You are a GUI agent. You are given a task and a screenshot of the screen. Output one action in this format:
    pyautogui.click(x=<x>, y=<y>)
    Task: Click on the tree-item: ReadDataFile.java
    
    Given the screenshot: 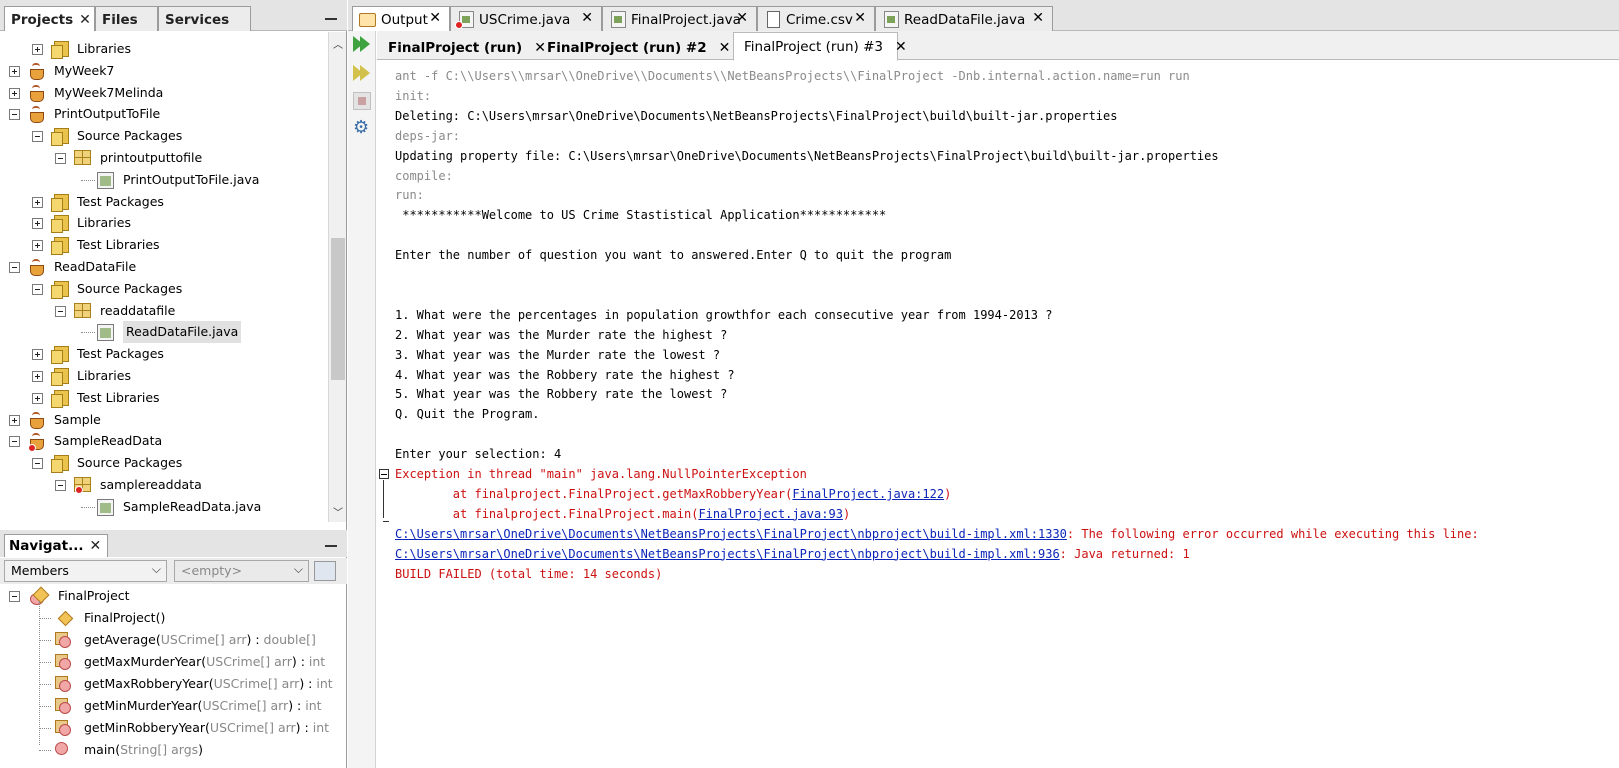 What is the action you would take?
    pyautogui.click(x=164, y=332)
    